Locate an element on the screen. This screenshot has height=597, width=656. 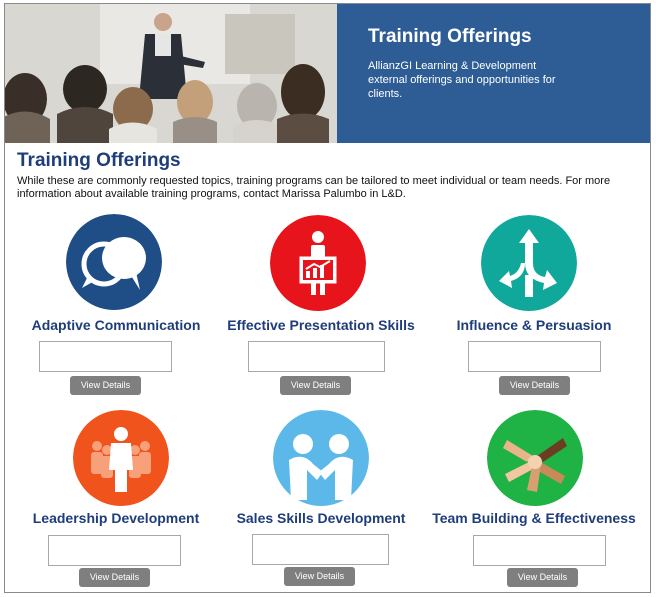
diverging-arrows-icon is located at coordinates (529, 263).